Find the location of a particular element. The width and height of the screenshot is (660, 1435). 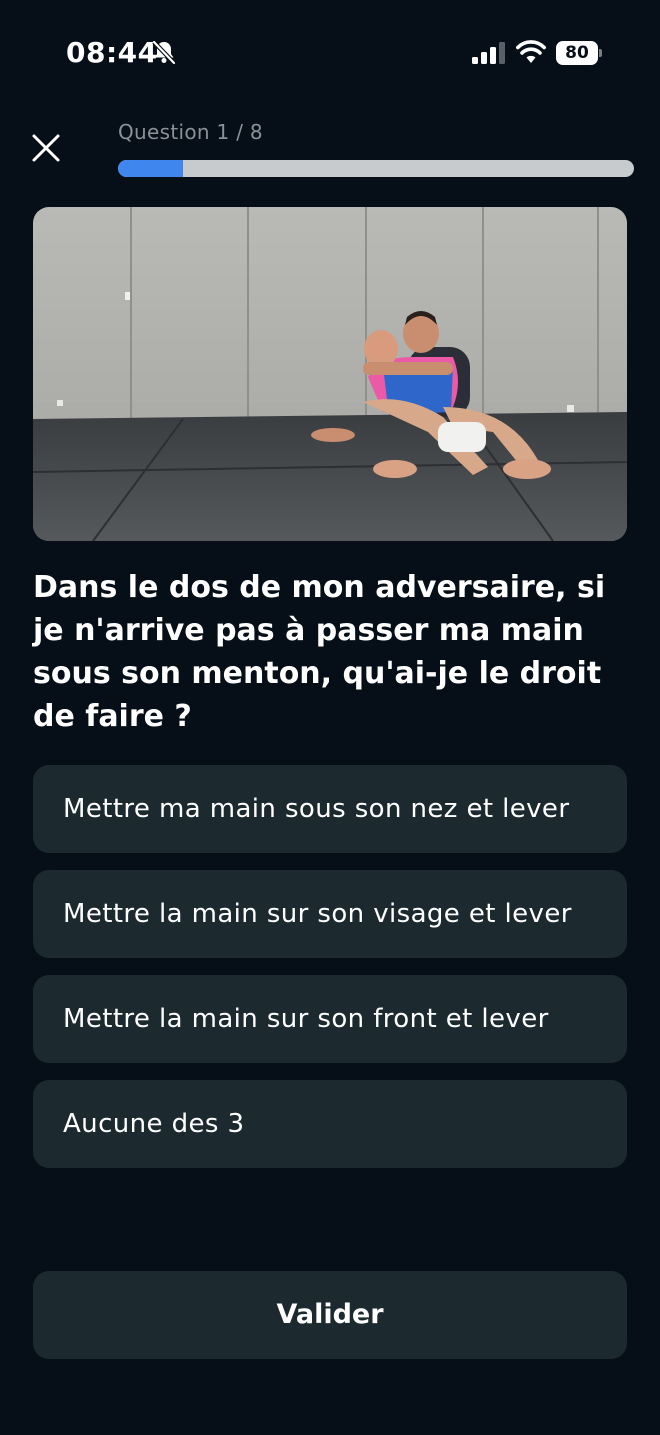

battery-icon: 80 is located at coordinates (579, 53).